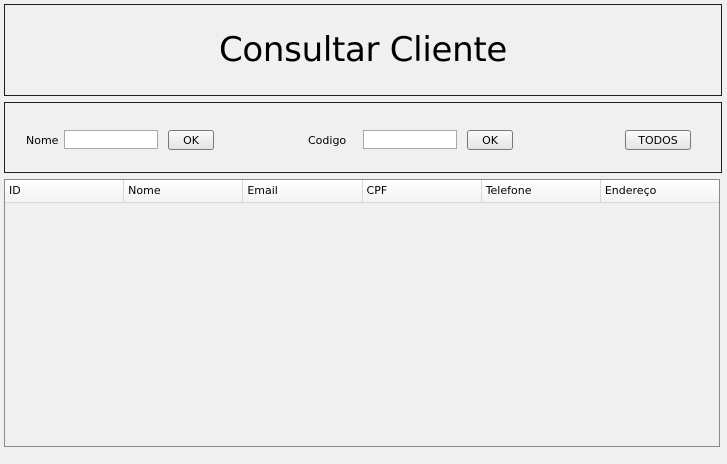  What do you see at coordinates (184, 191) in the screenshot?
I see `column-header-nome: Nome` at bounding box center [184, 191].